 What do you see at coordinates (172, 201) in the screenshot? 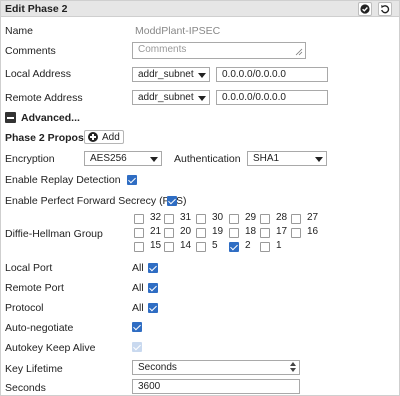
I see `pfs-checkbox` at bounding box center [172, 201].